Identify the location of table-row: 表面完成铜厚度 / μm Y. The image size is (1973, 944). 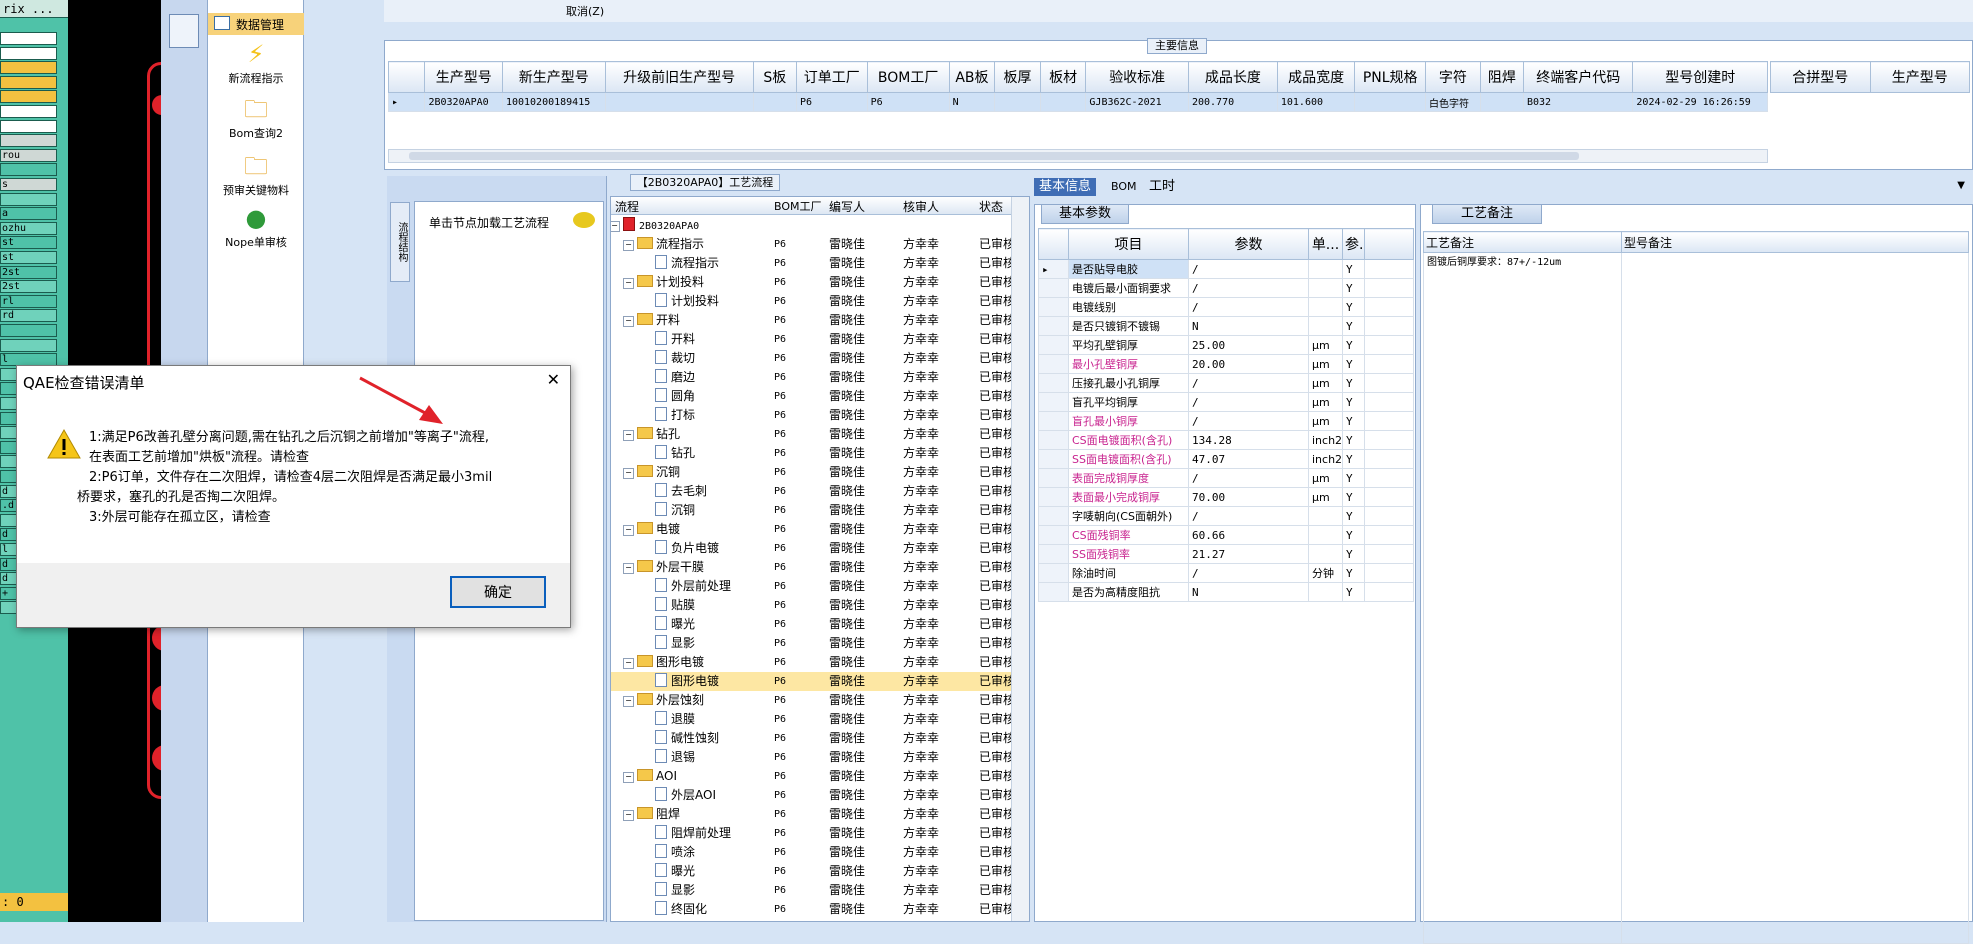
(1226, 478).